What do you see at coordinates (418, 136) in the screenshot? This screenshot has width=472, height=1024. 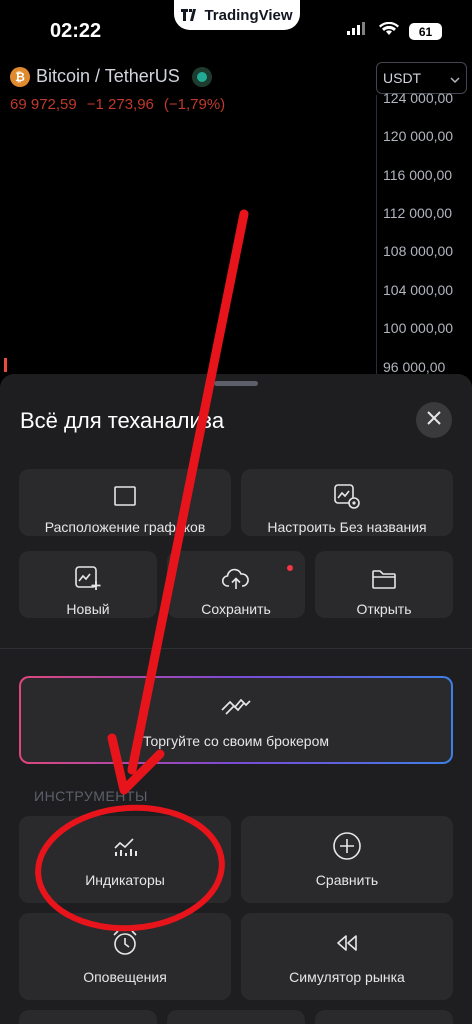 I see `price-tick: 120 000,00` at bounding box center [418, 136].